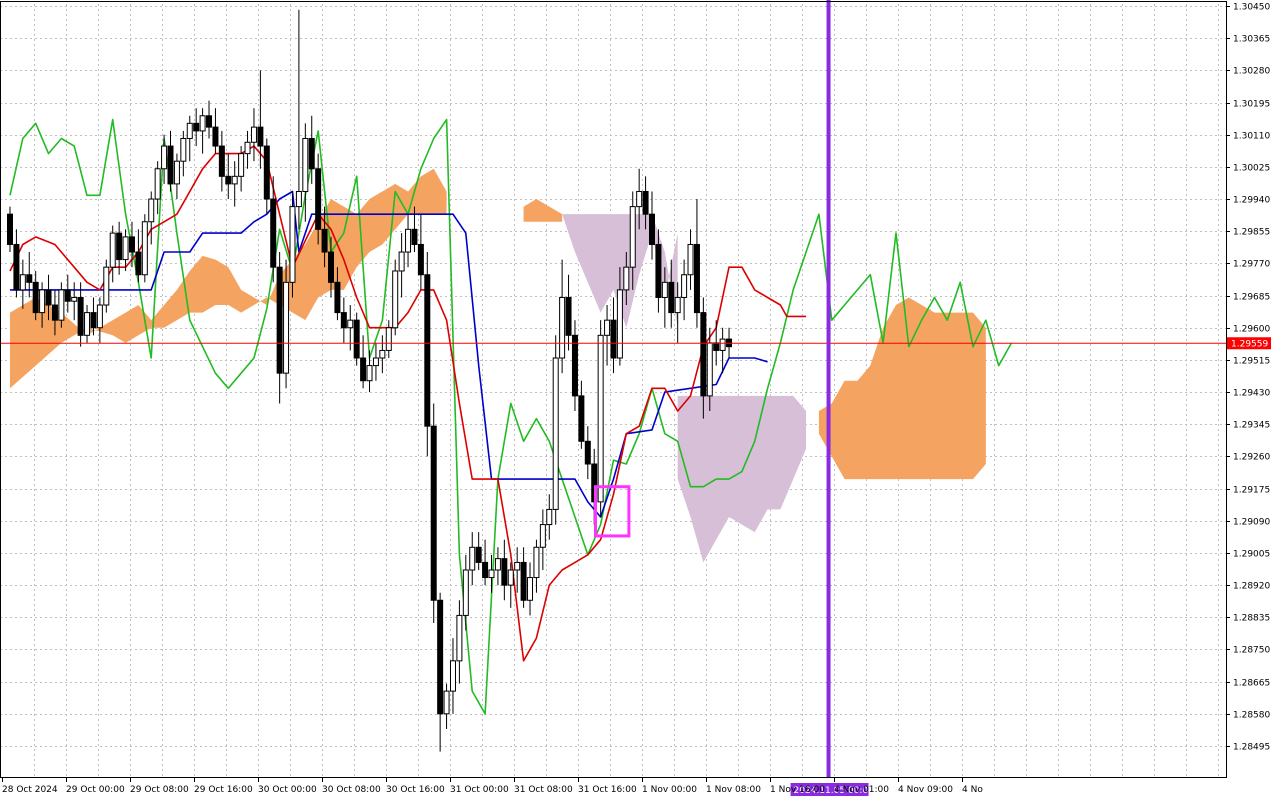  I want to click on y-tick-label: 1.30365, so click(1251, 40).